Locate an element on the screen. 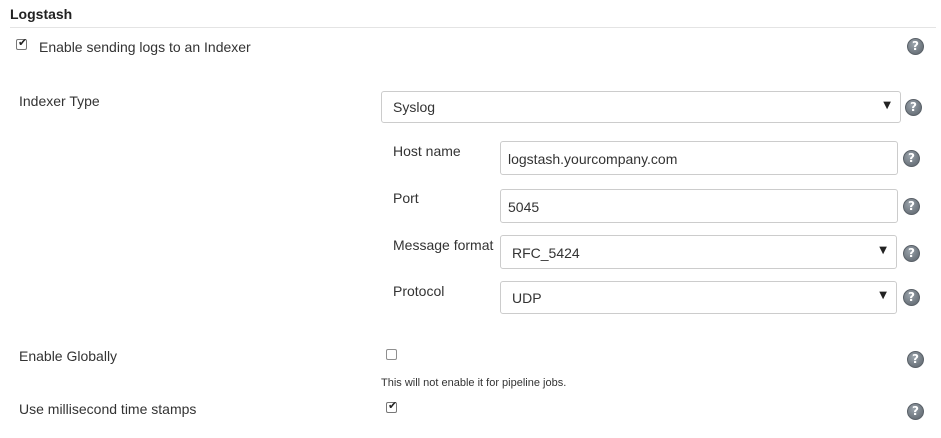 The height and width of the screenshot is (438, 941). host-name-value: logstash.yourcompany.com is located at coordinates (593, 159).